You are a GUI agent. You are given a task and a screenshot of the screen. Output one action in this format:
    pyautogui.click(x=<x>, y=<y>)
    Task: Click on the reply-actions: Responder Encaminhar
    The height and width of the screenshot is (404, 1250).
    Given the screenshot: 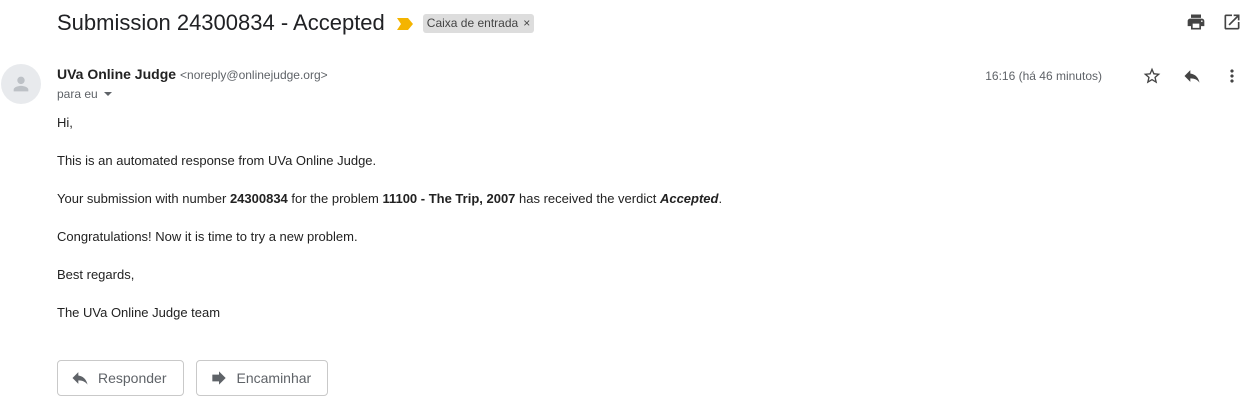 What is the action you would take?
    pyautogui.click(x=193, y=378)
    